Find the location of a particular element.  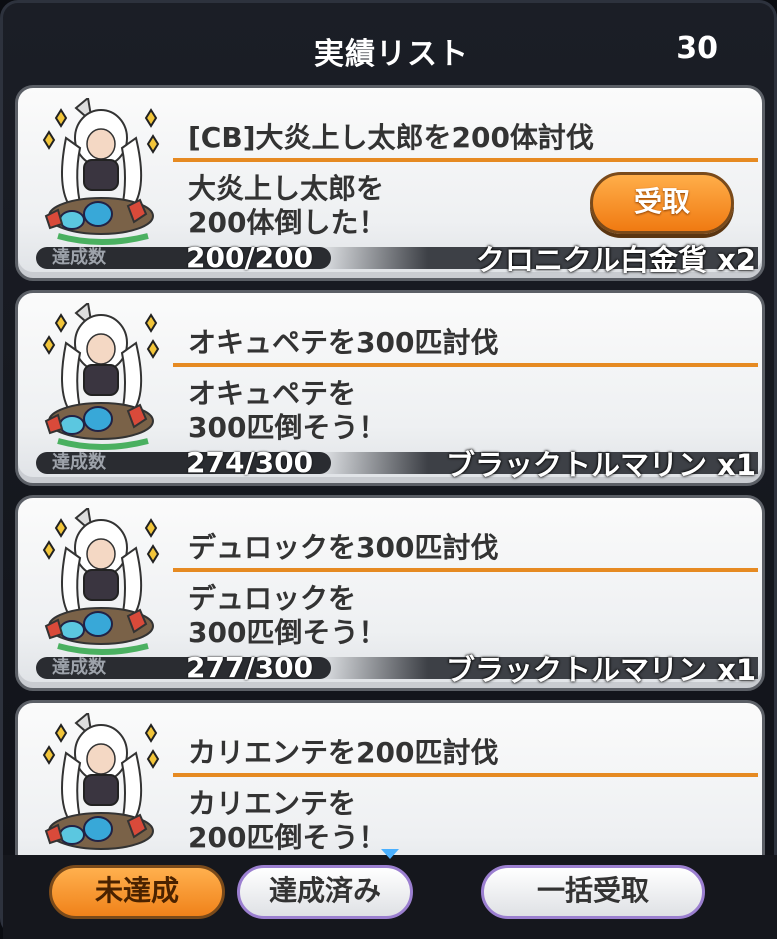

achievement-description: カリエンテを 200匹倒そう！ is located at coordinates (287, 821).